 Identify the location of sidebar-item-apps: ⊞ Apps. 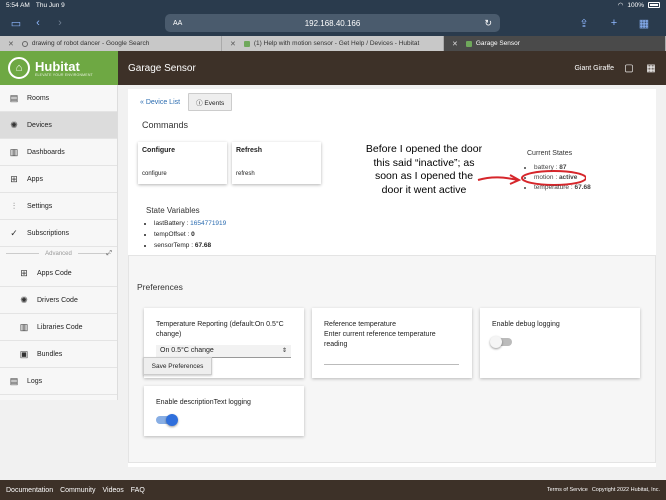
(58, 179).